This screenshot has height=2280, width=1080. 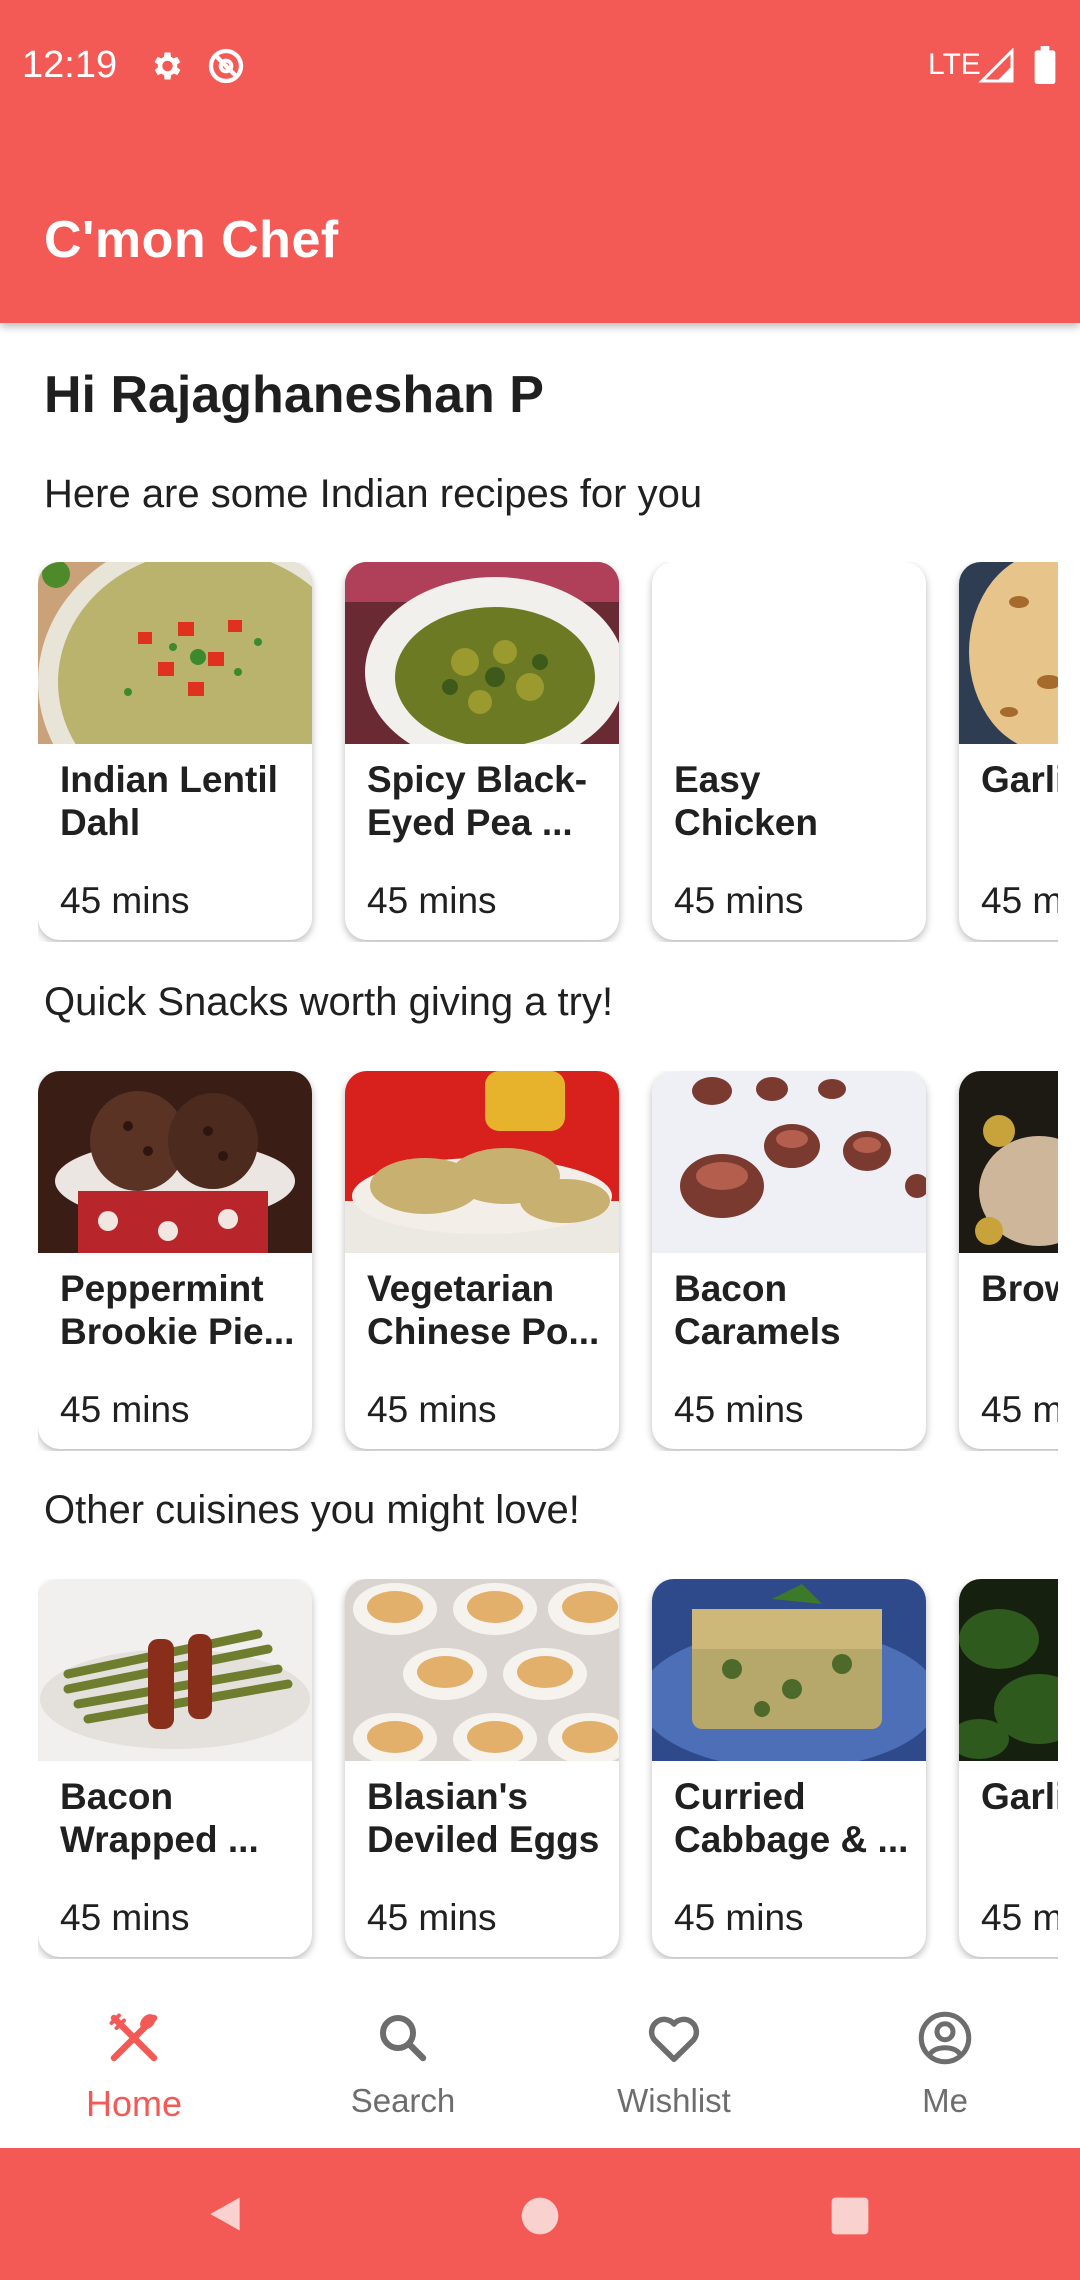 I want to click on nav-search-label: Search, so click(x=403, y=2100).